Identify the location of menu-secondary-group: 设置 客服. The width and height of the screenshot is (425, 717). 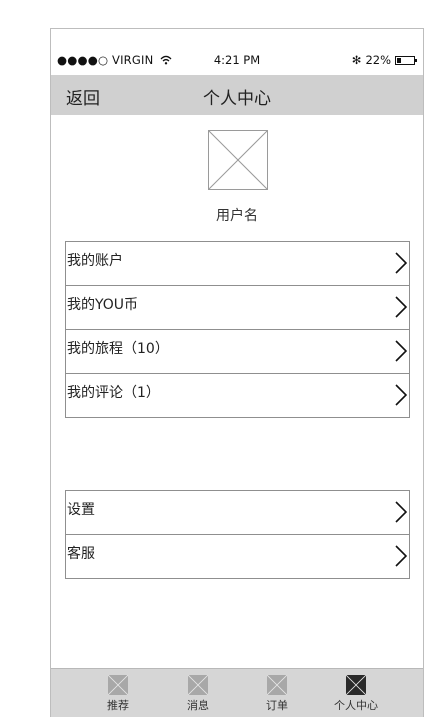
(237, 534).